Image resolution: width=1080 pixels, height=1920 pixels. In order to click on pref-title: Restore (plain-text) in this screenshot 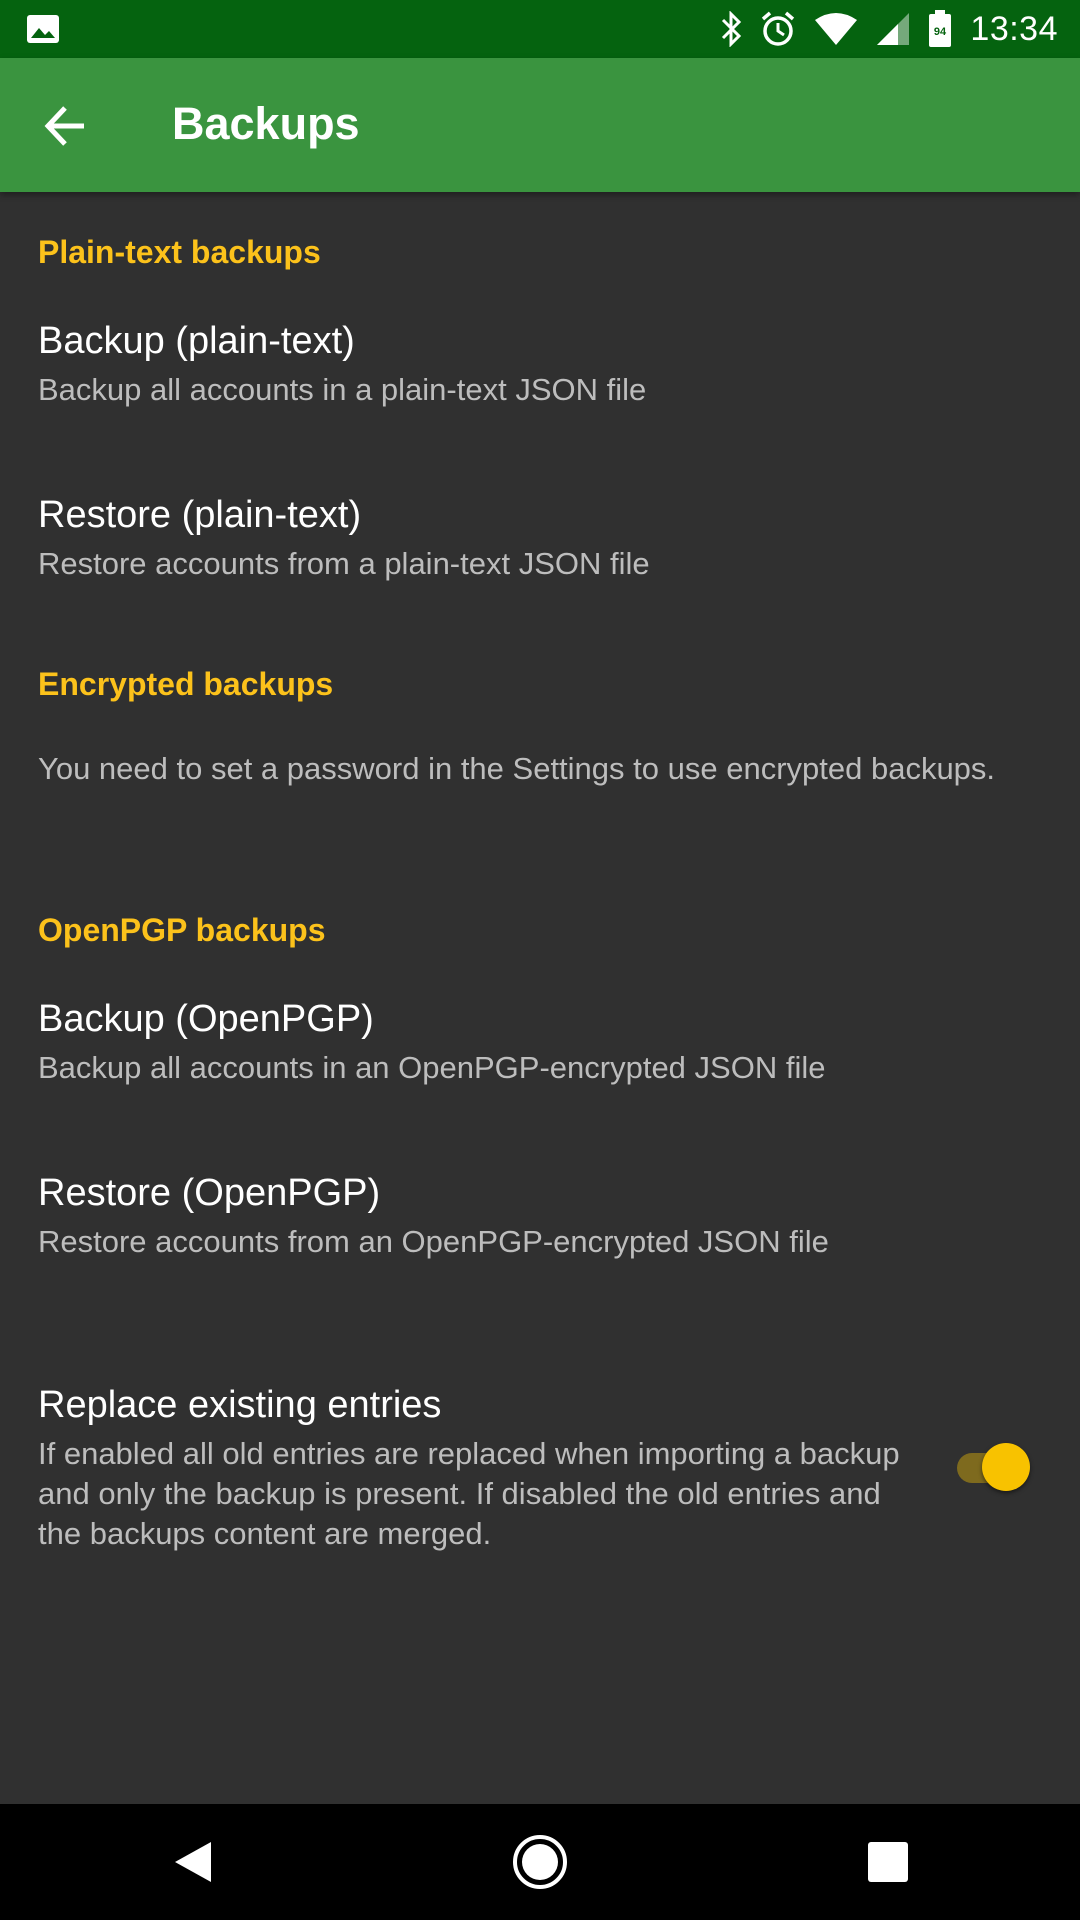, I will do `click(200, 515)`.